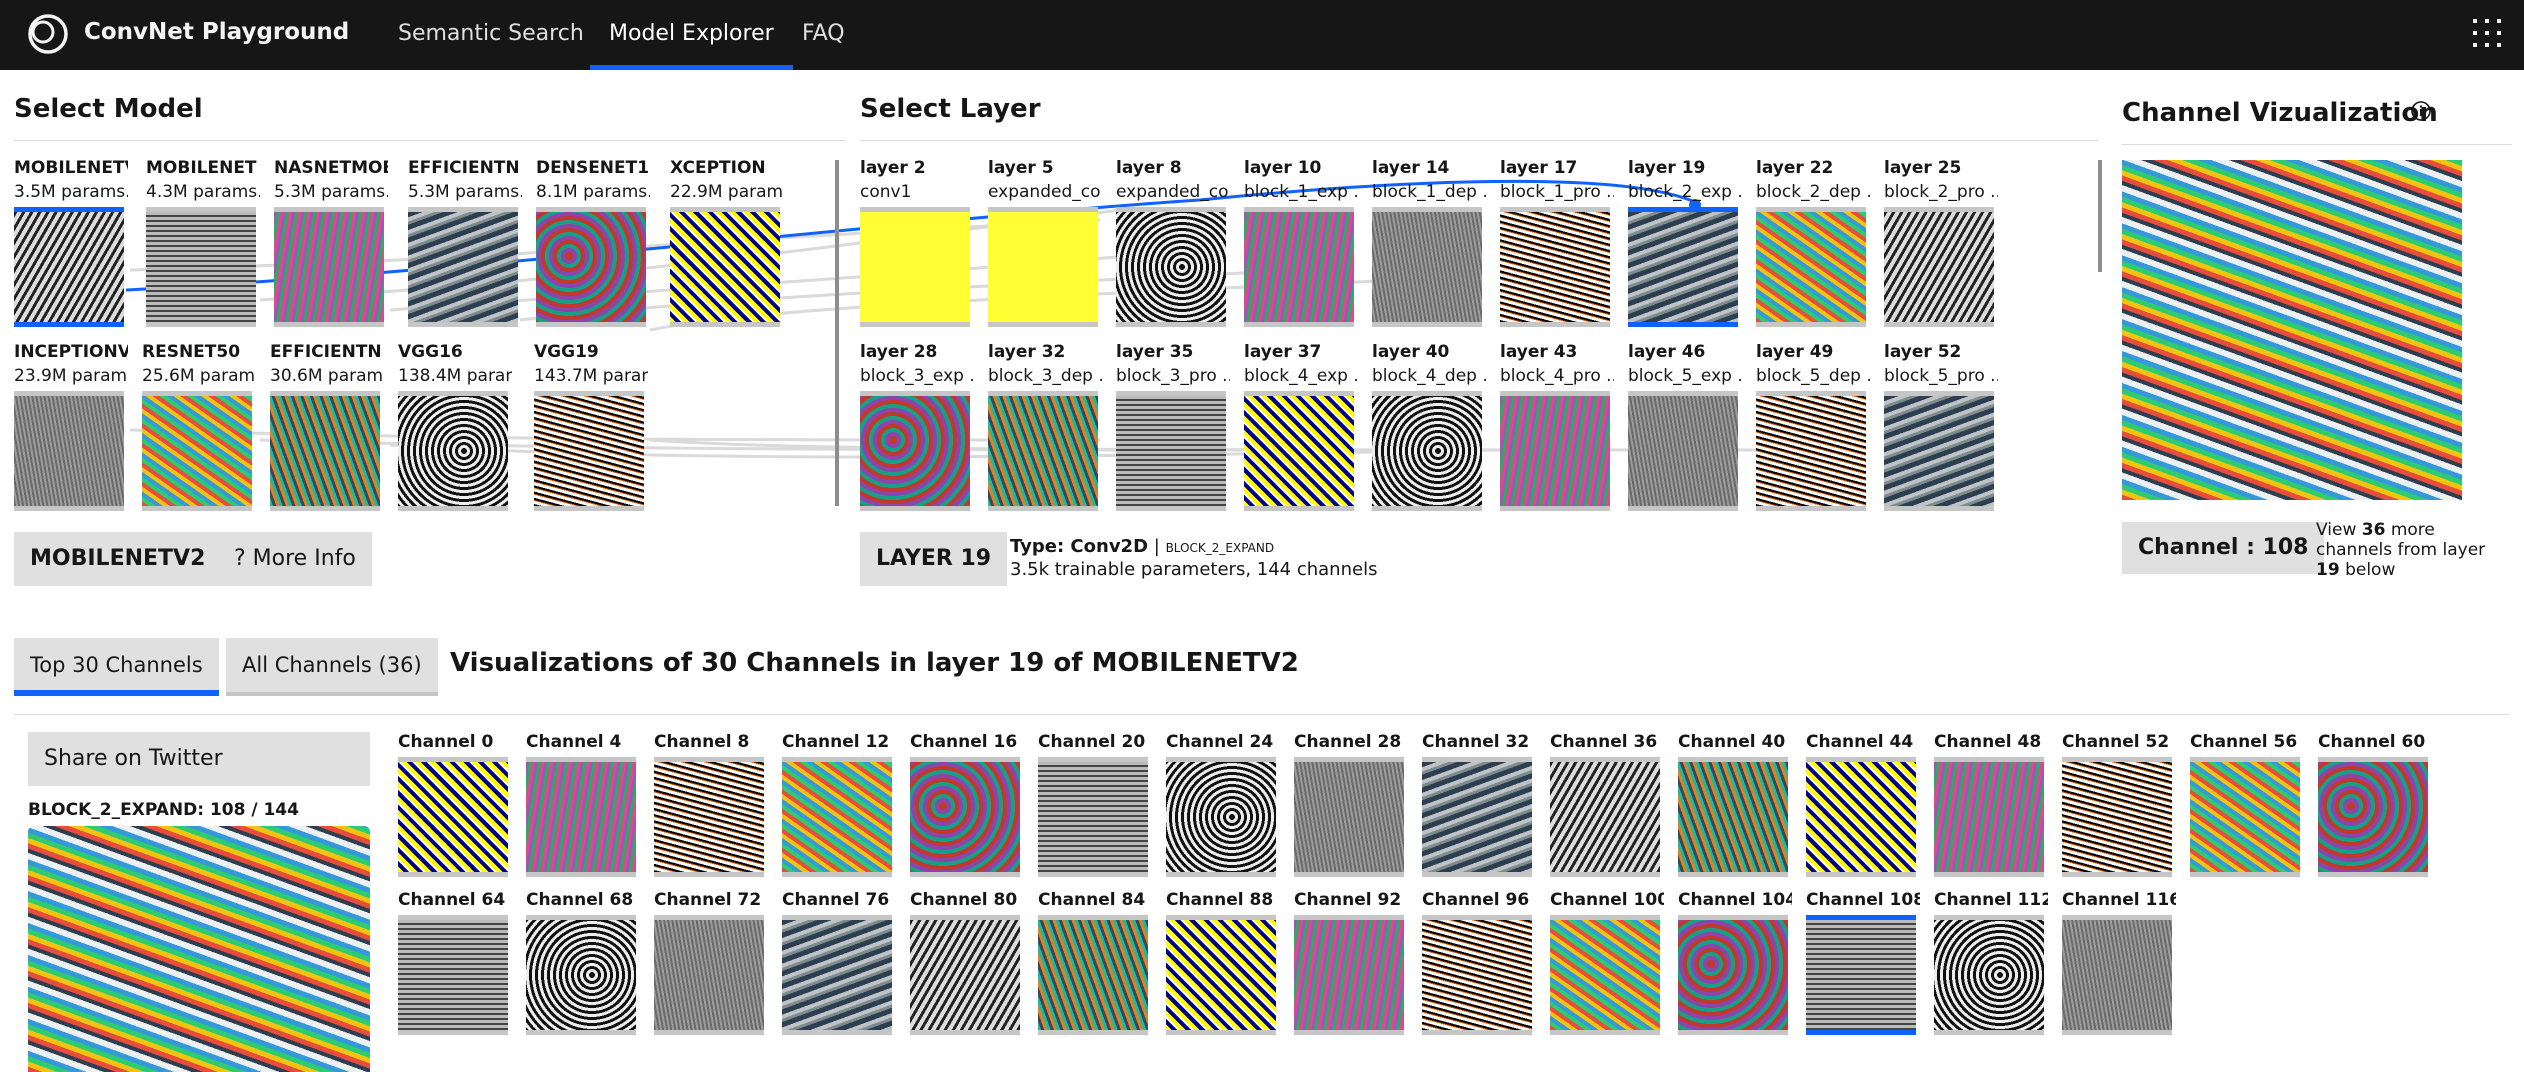 This screenshot has width=2524, height=1072. I want to click on nav-tab-faq: FAQ, so click(823, 35).